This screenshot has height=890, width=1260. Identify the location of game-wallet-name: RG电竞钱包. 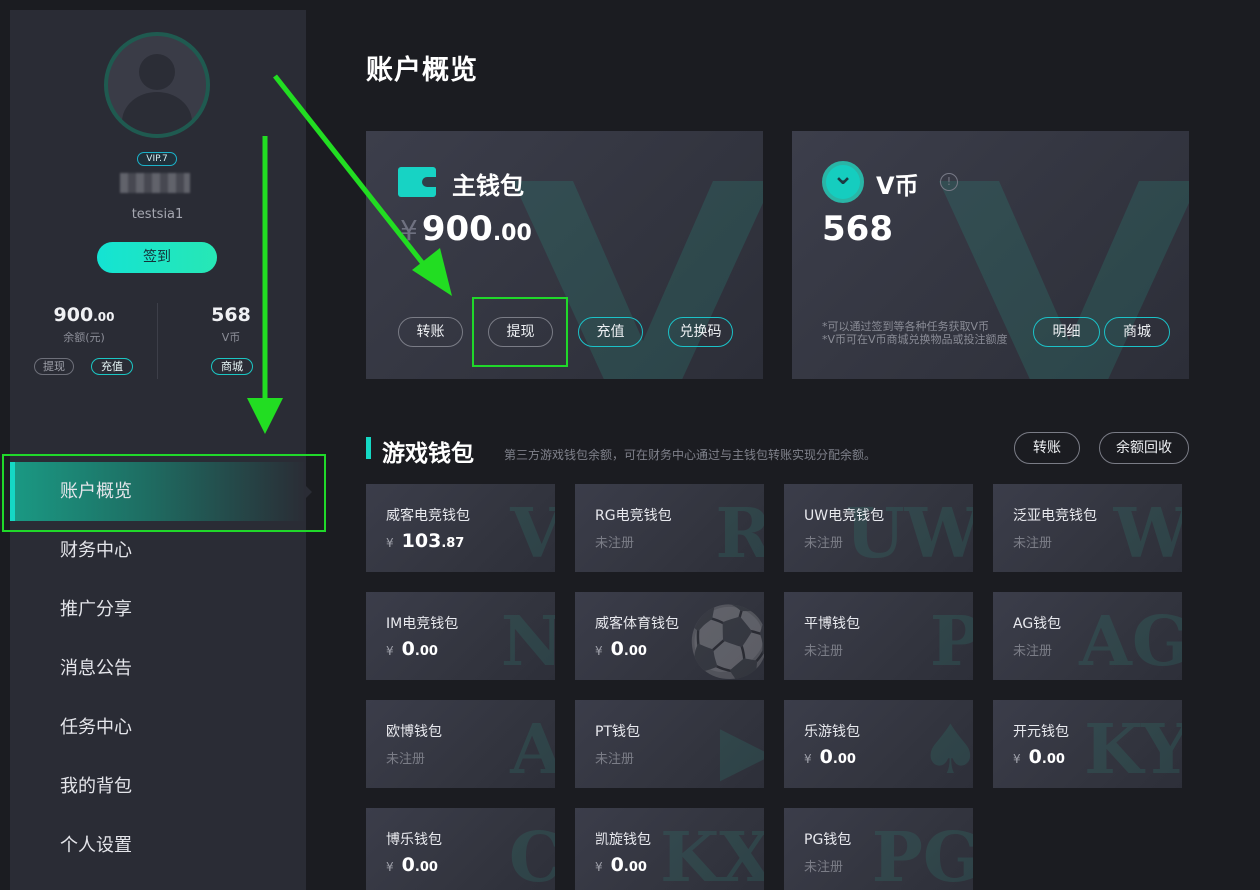
(633, 516).